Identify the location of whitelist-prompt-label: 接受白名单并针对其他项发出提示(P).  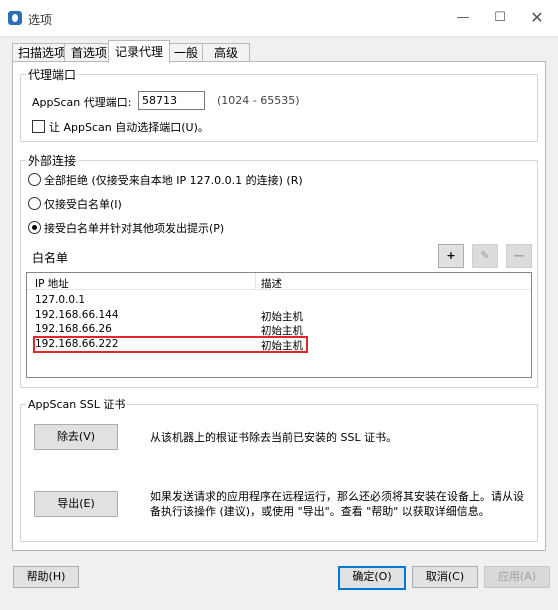
(134, 228).